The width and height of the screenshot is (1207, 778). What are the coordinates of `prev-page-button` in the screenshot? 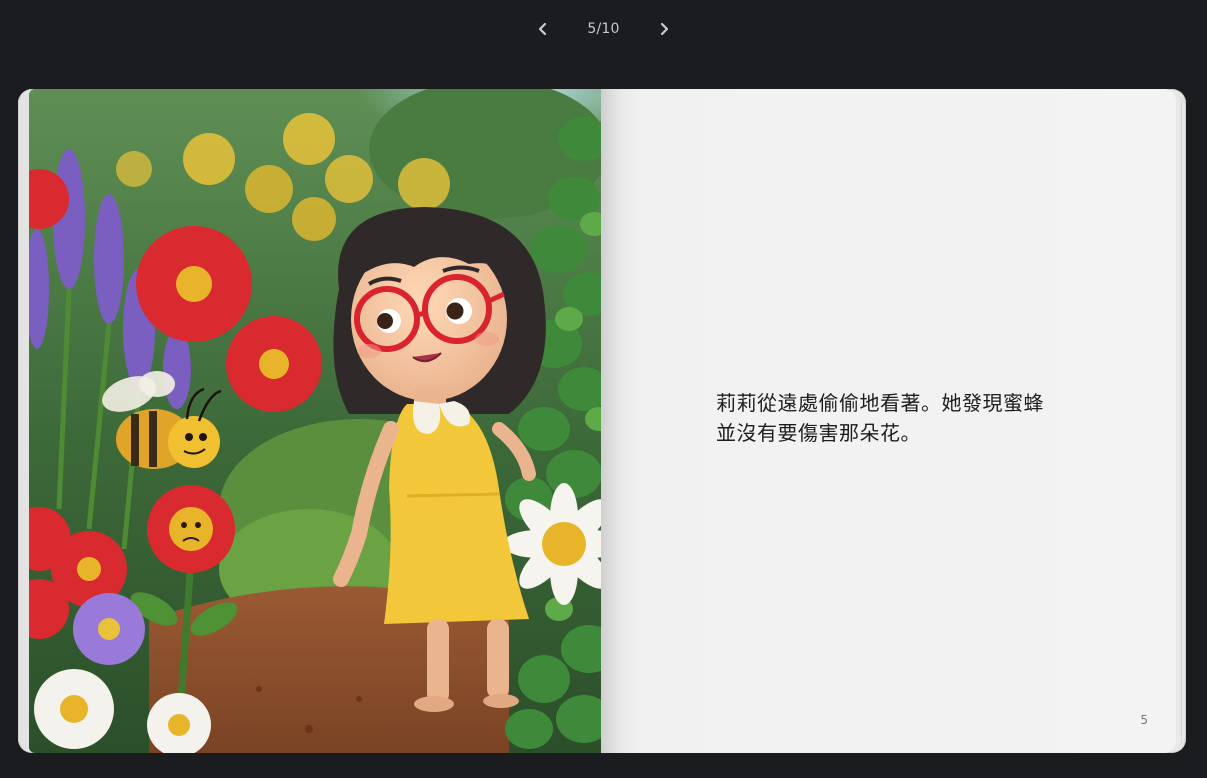 It's located at (543, 29).